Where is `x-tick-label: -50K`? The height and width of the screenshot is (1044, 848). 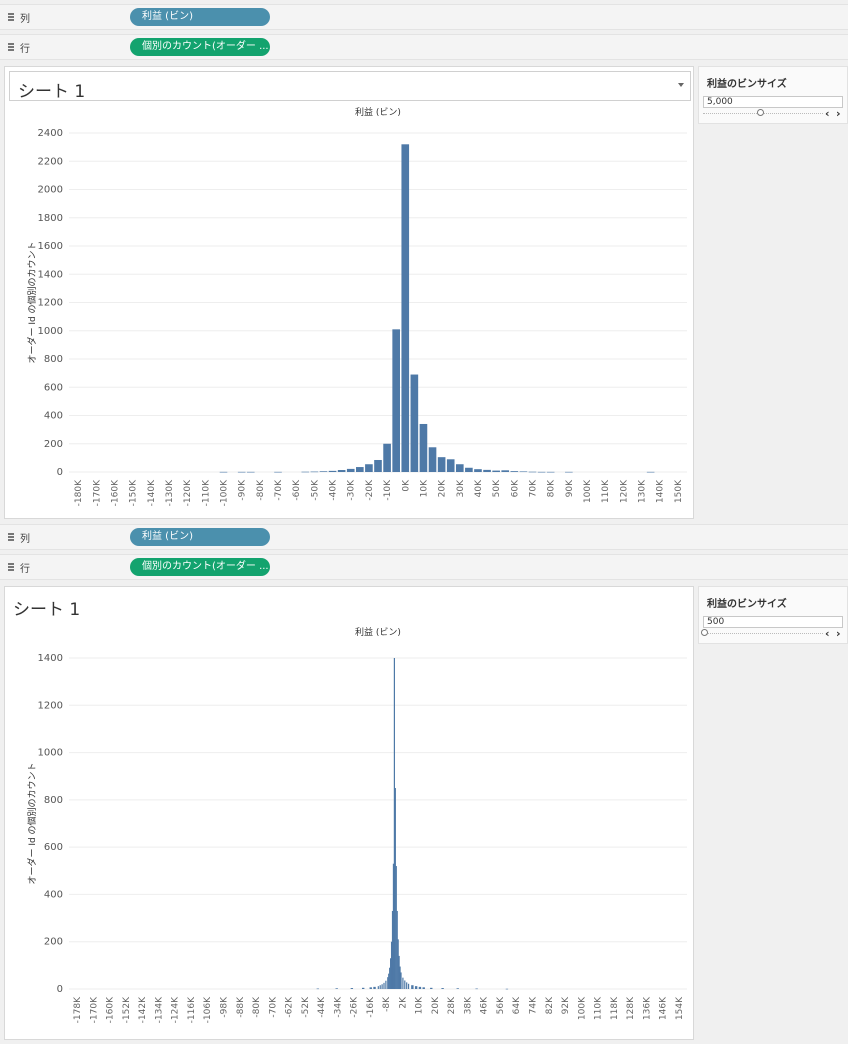
x-tick-label: -50K is located at coordinates (315, 490).